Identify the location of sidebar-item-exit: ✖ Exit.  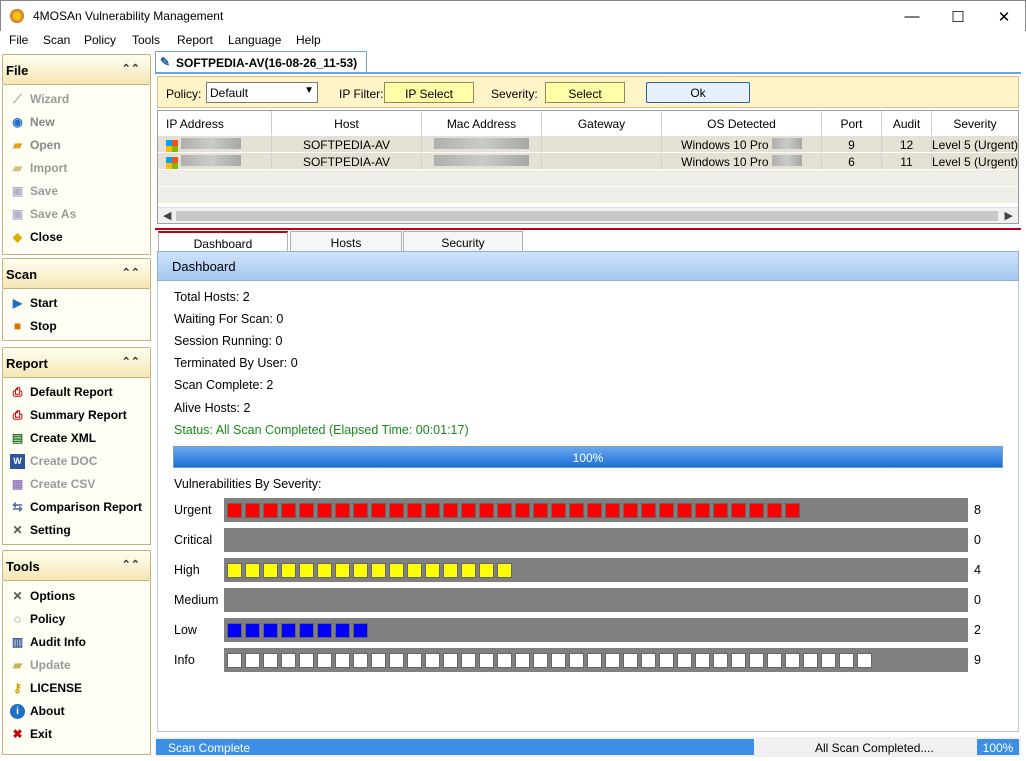
(31, 734).